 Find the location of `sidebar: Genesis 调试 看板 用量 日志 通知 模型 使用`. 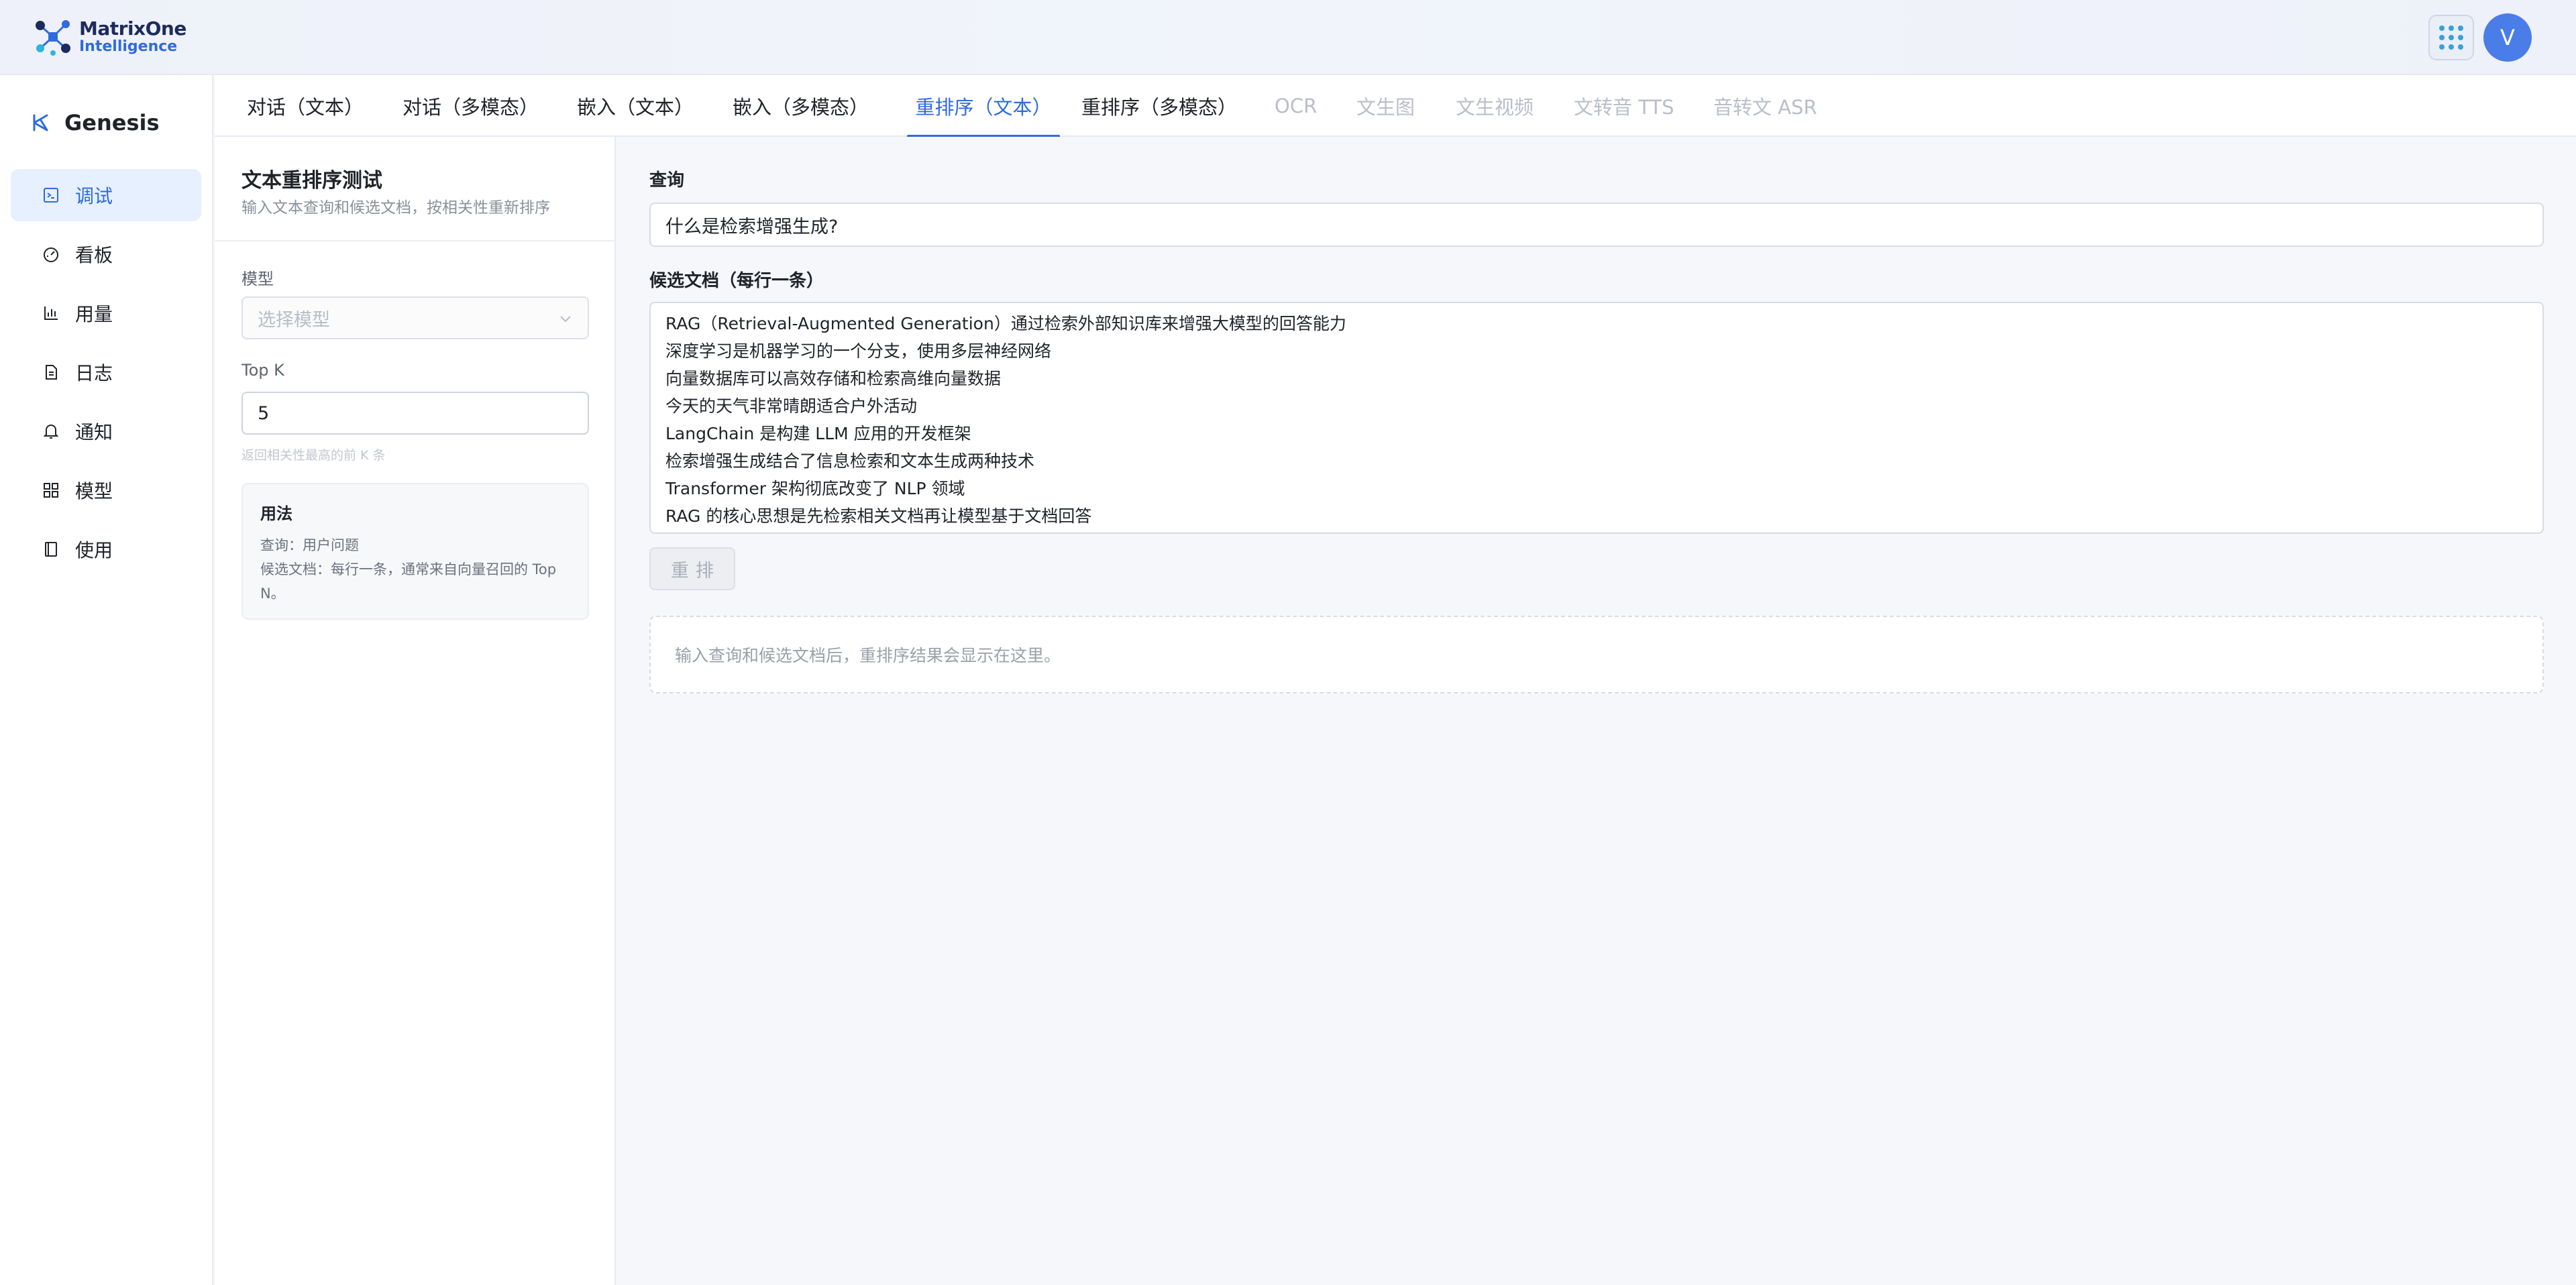

sidebar: Genesis 调试 看板 用量 日志 通知 模型 使用 is located at coordinates (106, 680).